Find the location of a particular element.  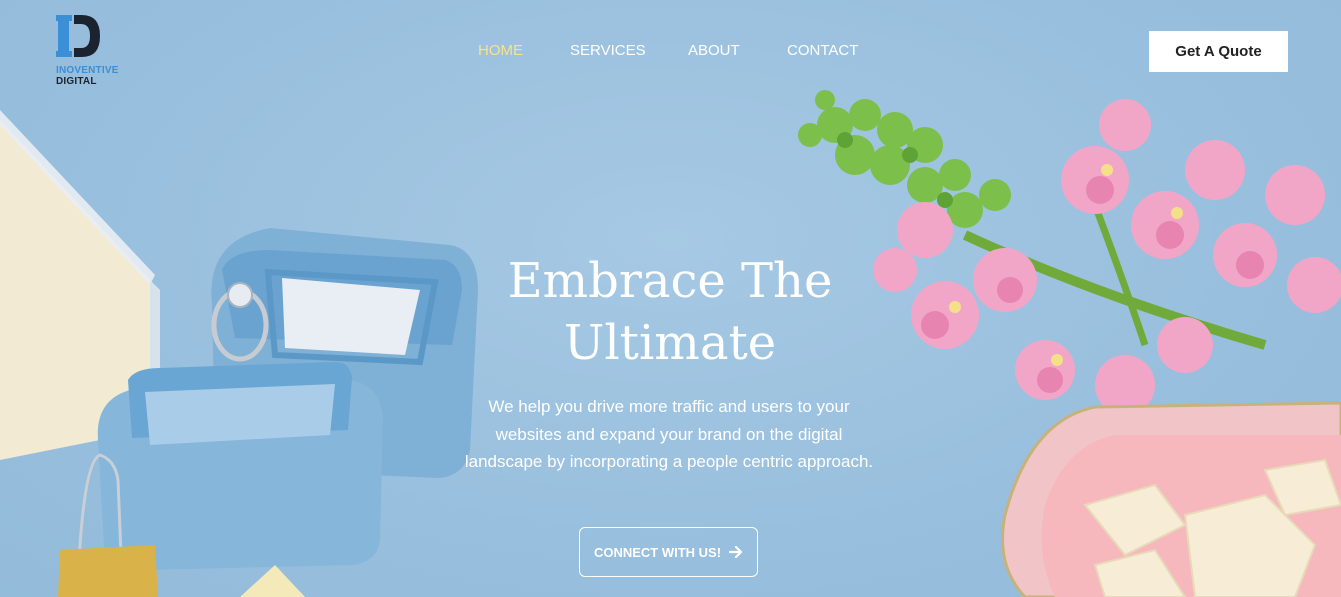

hero-headline-line2: Ultimate is located at coordinates (670, 343).